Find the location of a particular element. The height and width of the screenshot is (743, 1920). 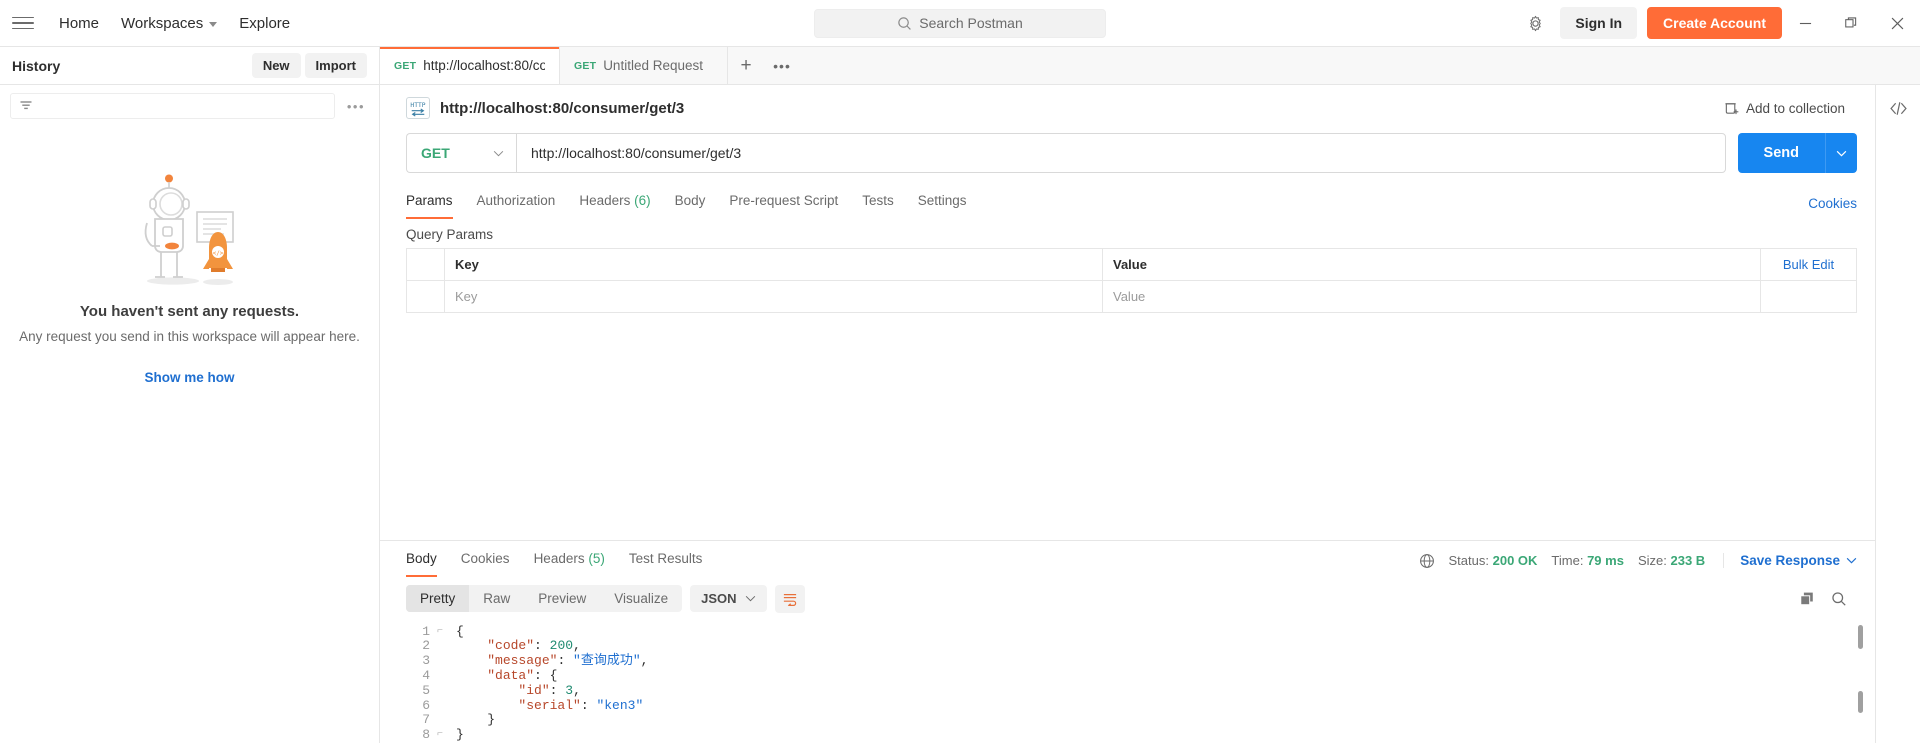

view-mode-preview: Preview is located at coordinates (562, 598).